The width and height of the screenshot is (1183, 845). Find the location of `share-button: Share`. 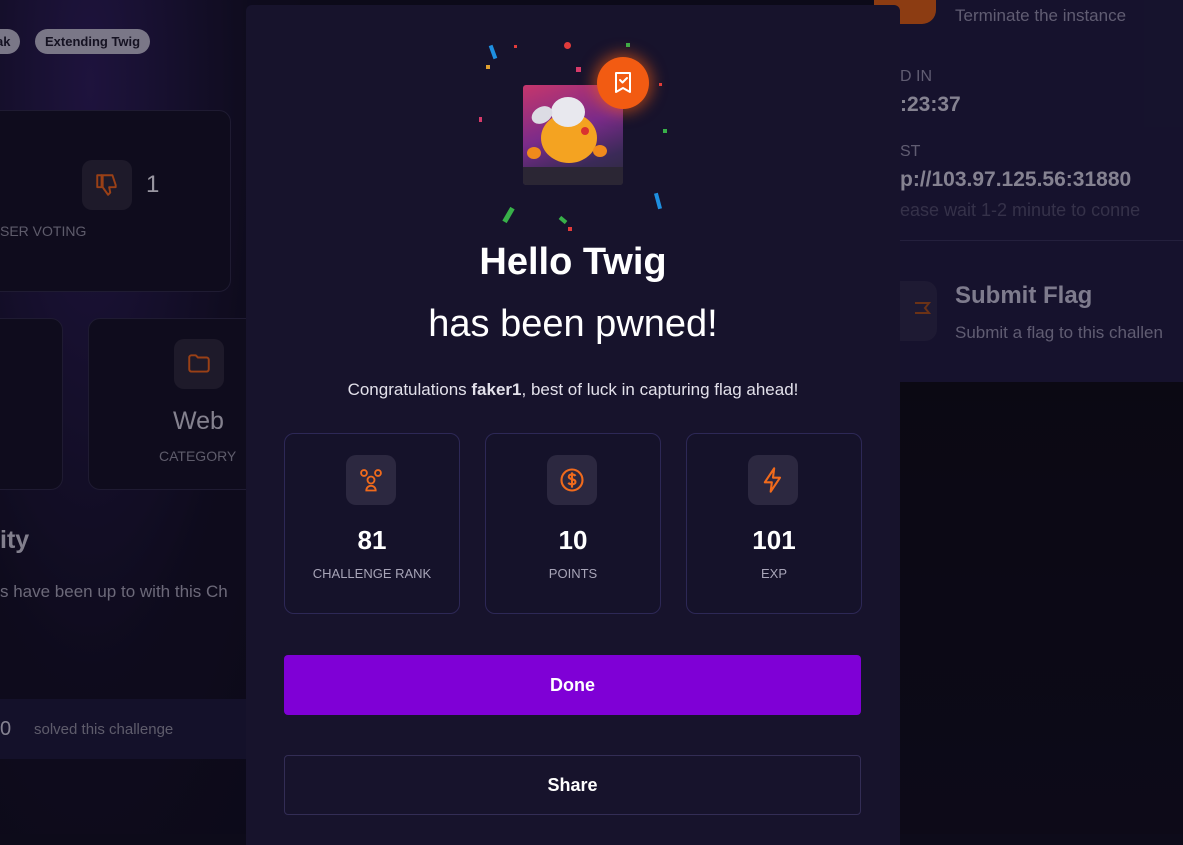

share-button: Share is located at coordinates (572, 785).